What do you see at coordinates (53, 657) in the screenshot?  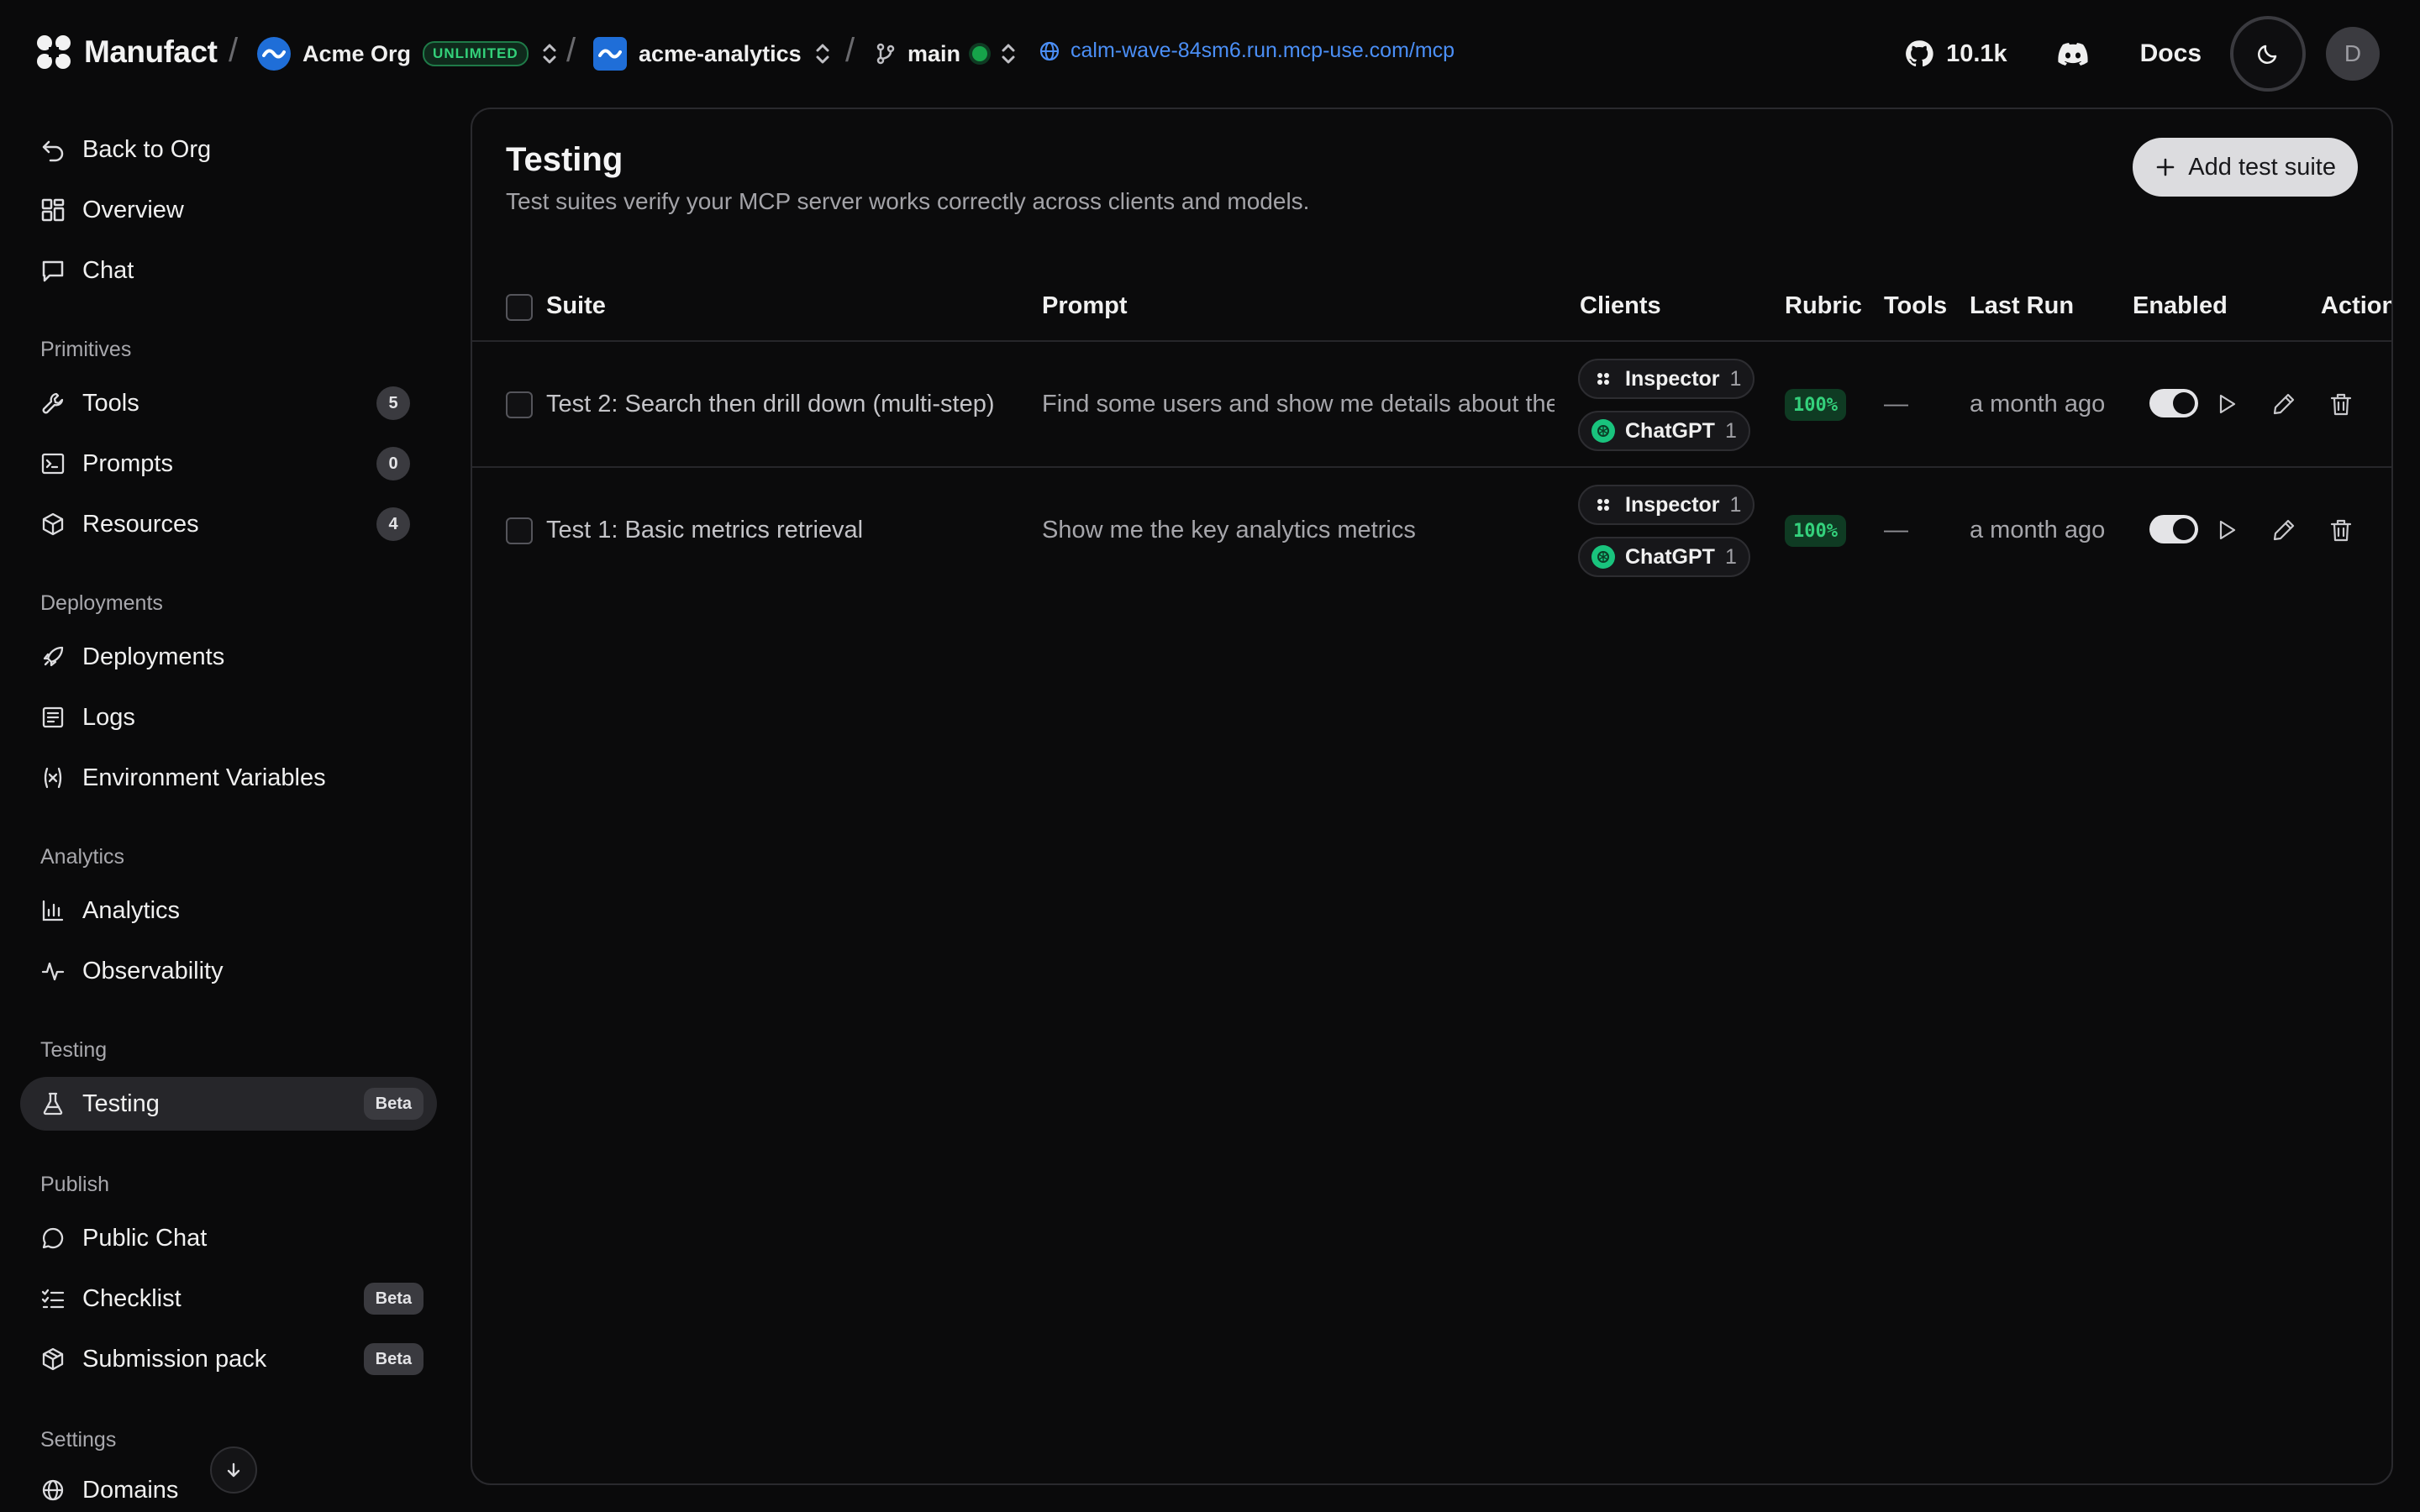 I see `rocket-icon` at bounding box center [53, 657].